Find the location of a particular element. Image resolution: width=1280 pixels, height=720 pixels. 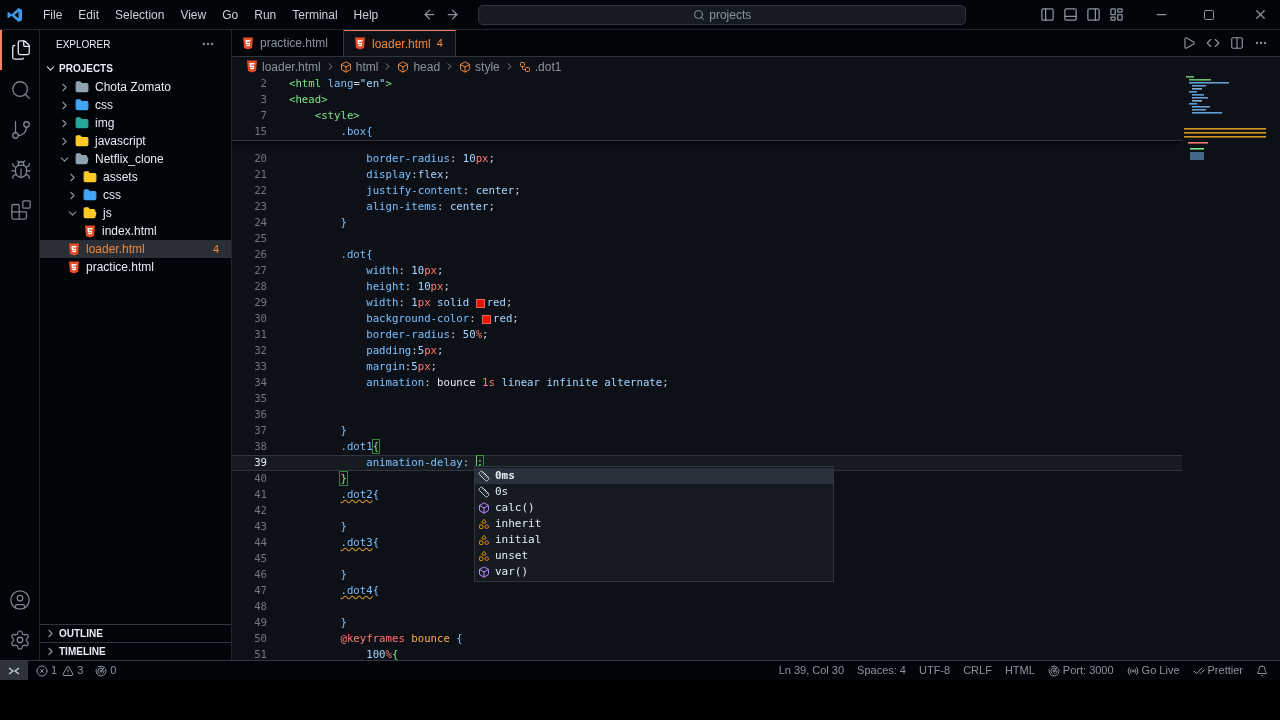

explorer-entry: index.html is located at coordinates (135, 231).